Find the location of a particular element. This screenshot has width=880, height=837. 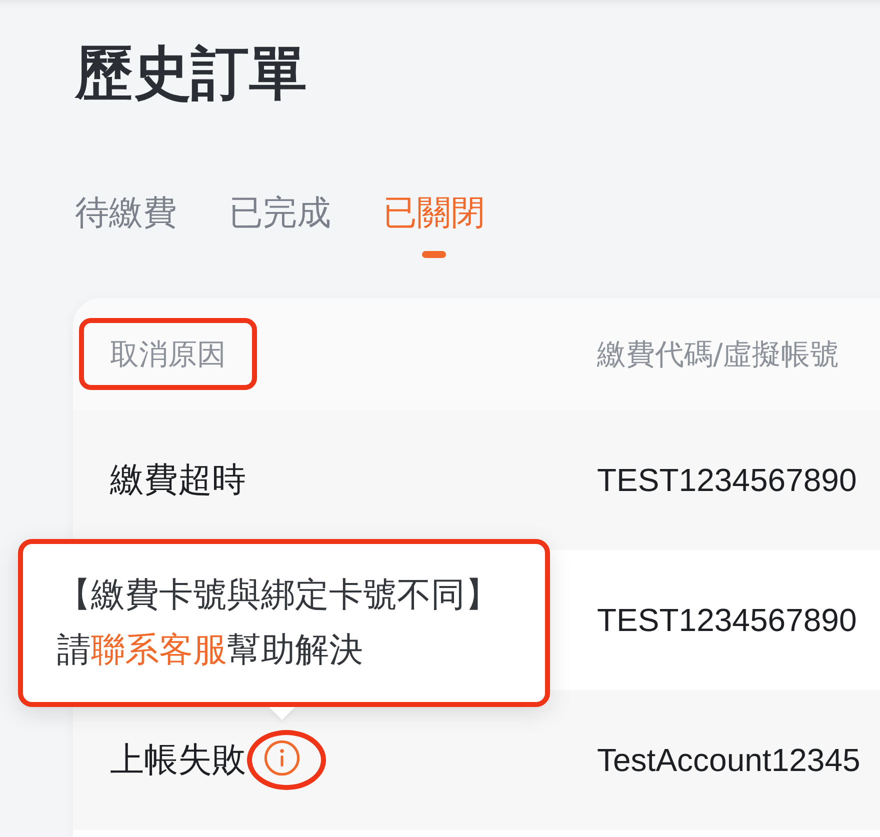

table-cell-text: TestAccount12345 is located at coordinates (728, 760).